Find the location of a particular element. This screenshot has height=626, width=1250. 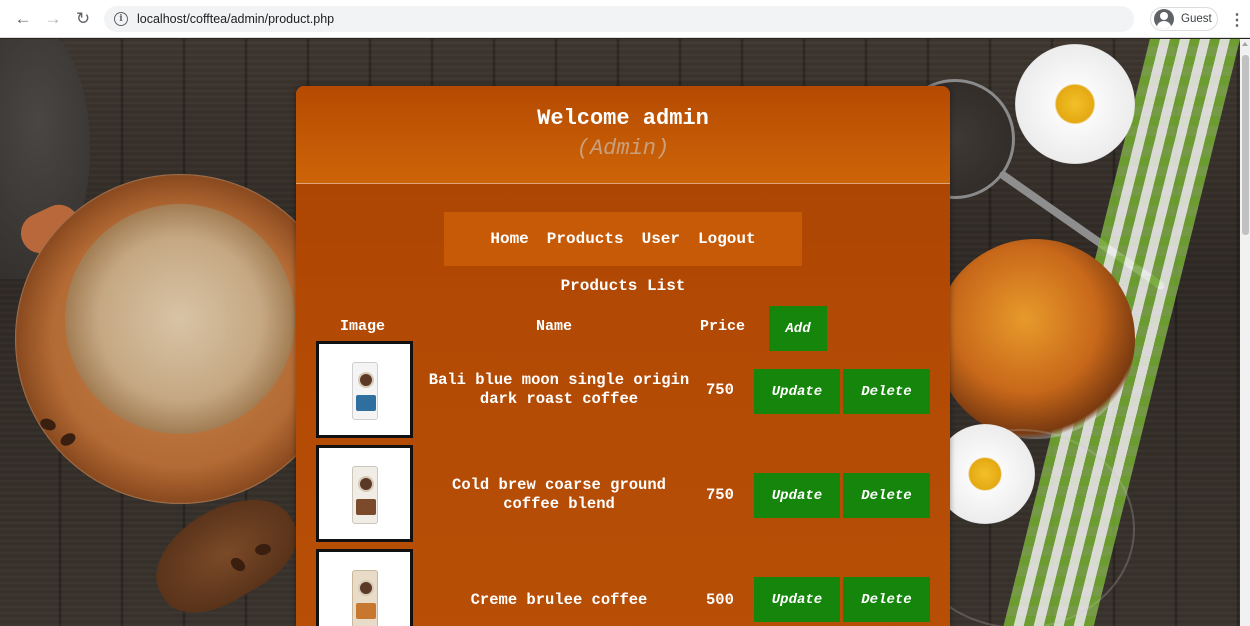

back-arrow-icon: ← is located at coordinates (23, 19).